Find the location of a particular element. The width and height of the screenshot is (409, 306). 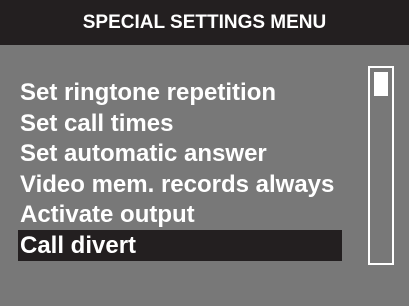

scrollbar-thumb is located at coordinates (381, 84).